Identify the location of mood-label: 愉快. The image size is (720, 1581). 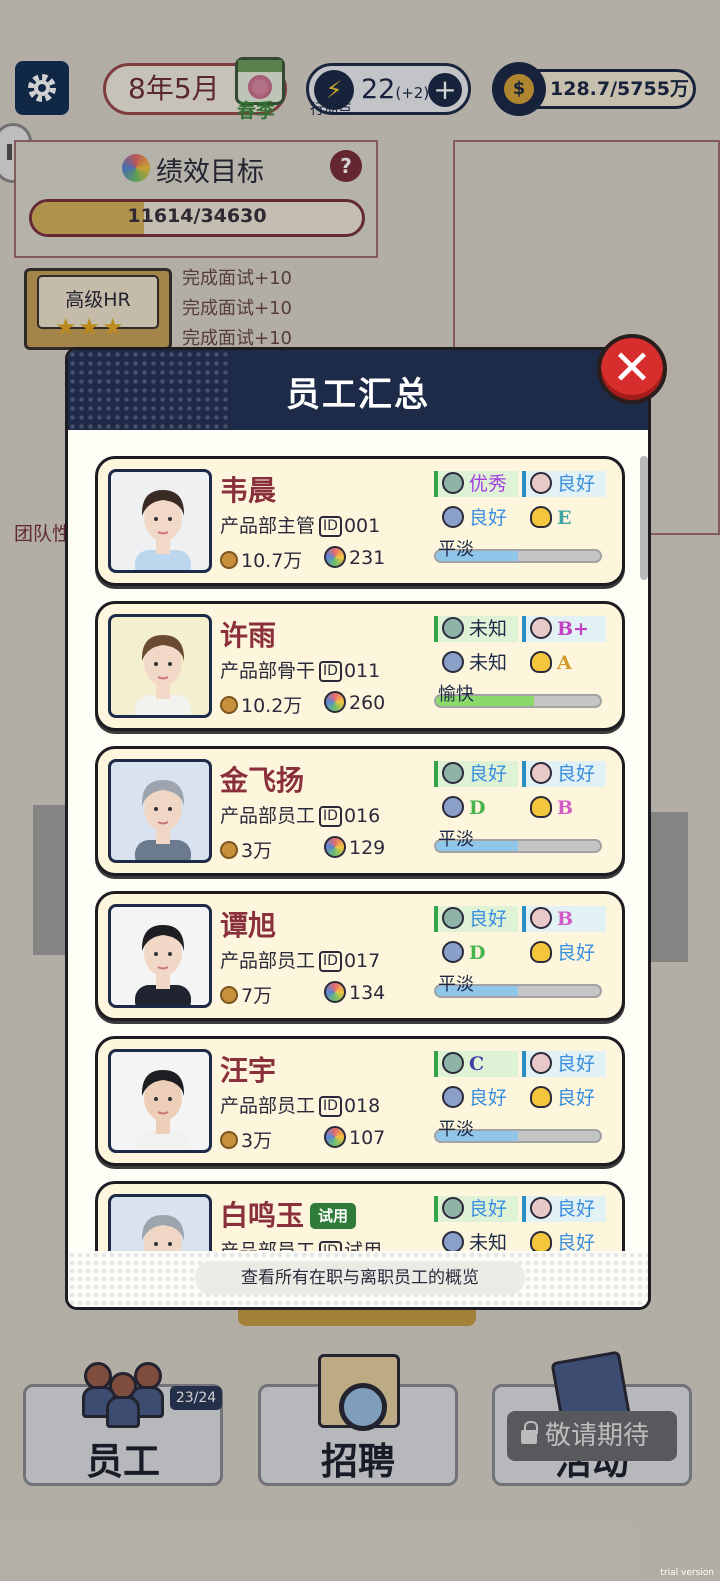
(456, 694).